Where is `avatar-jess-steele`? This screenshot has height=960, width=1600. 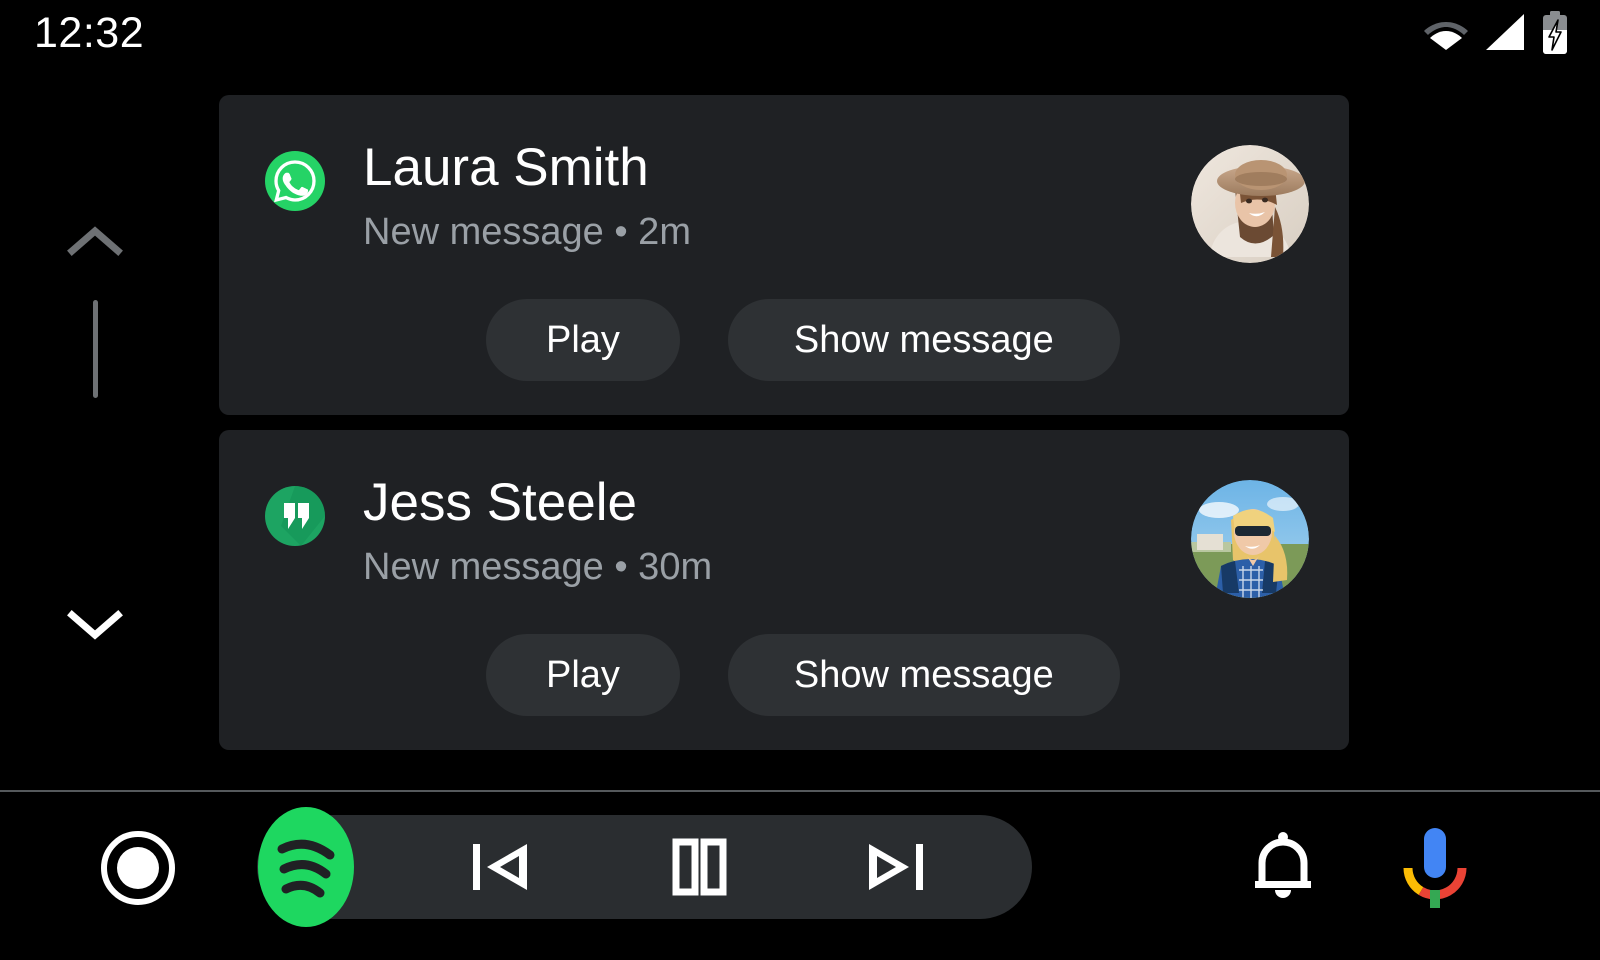 avatar-jess-steele is located at coordinates (1250, 539).